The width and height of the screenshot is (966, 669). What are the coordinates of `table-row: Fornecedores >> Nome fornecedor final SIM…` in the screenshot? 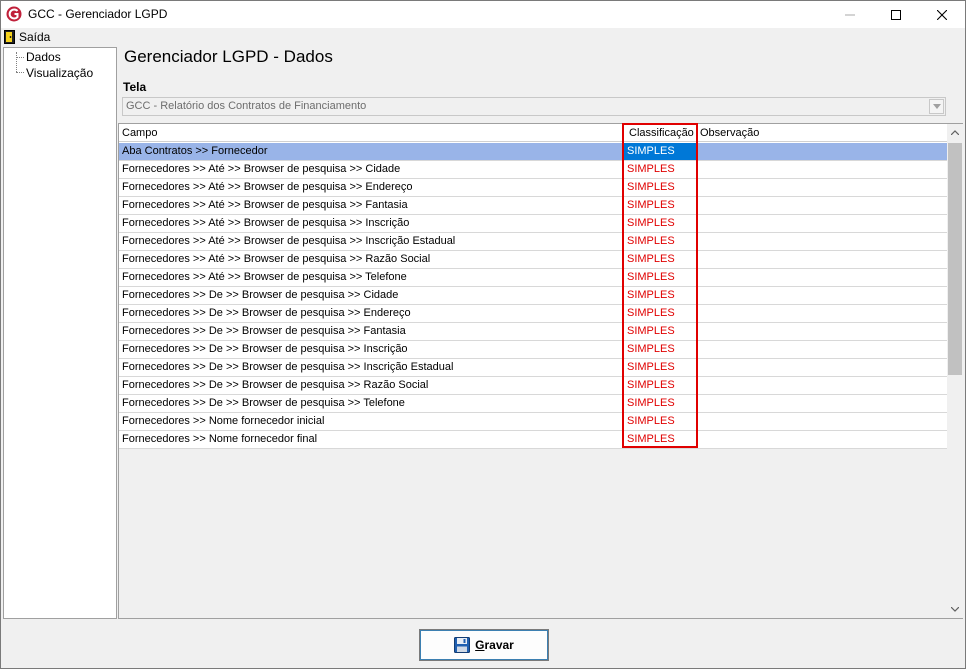 It's located at (533, 440).